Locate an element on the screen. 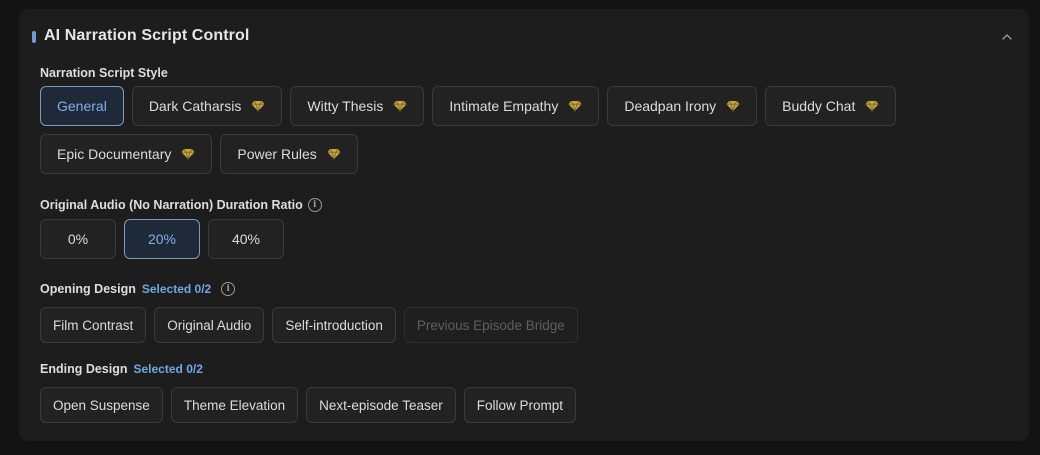 The image size is (1040, 455). script-style-row-2: Epic Documentary Power Rules is located at coordinates (199, 154).